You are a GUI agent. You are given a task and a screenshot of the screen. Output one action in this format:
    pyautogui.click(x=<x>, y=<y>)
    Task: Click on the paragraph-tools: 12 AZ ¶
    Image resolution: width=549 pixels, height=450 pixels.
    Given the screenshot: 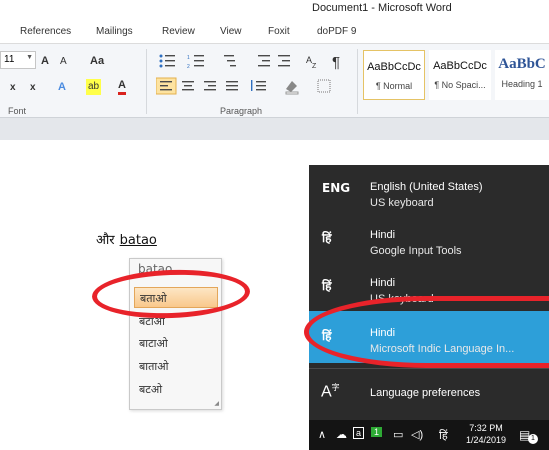 What is the action you would take?
    pyautogui.click(x=248, y=74)
    